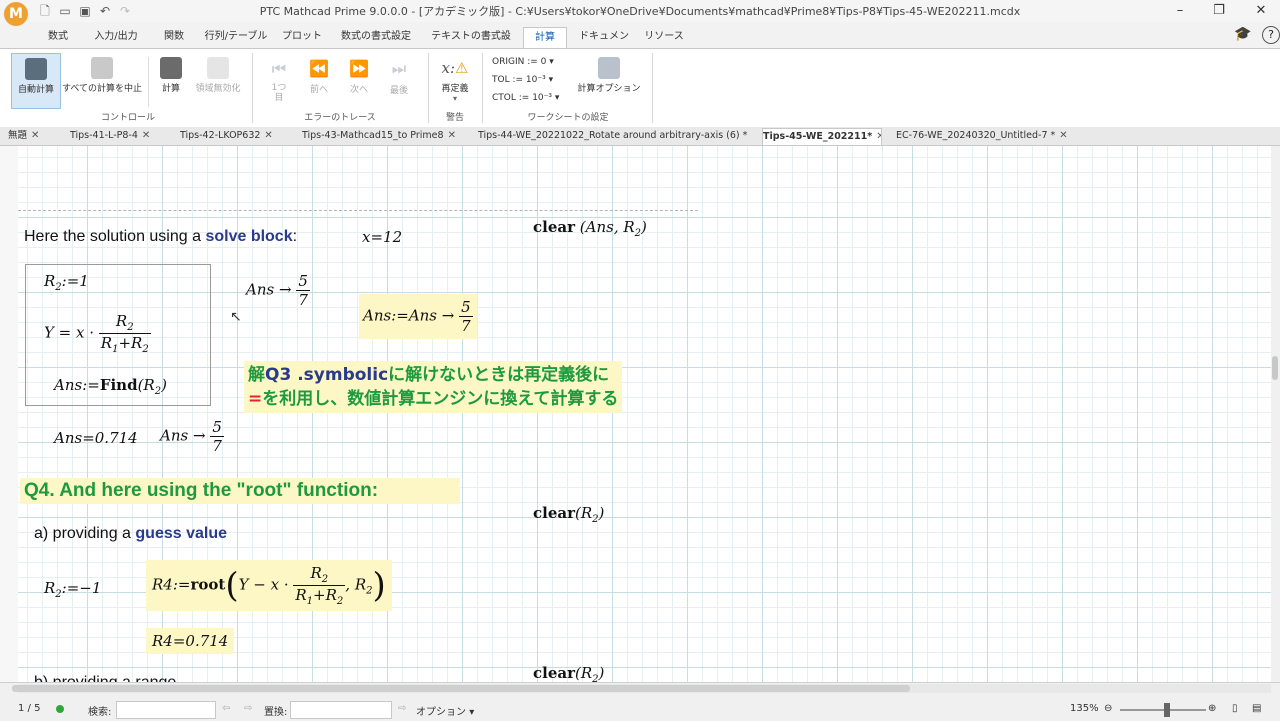 This screenshot has height=721, width=1280. I want to click on vertical-scrollbar, so click(1275, 414).